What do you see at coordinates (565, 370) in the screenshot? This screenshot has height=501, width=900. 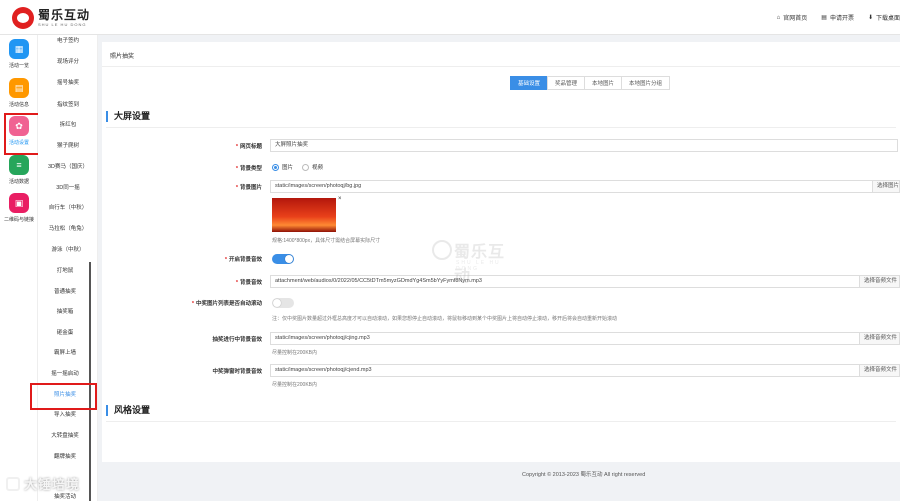 I see `winning-music-input: static/images/screen/photoqj/cjend.mp3` at bounding box center [565, 370].